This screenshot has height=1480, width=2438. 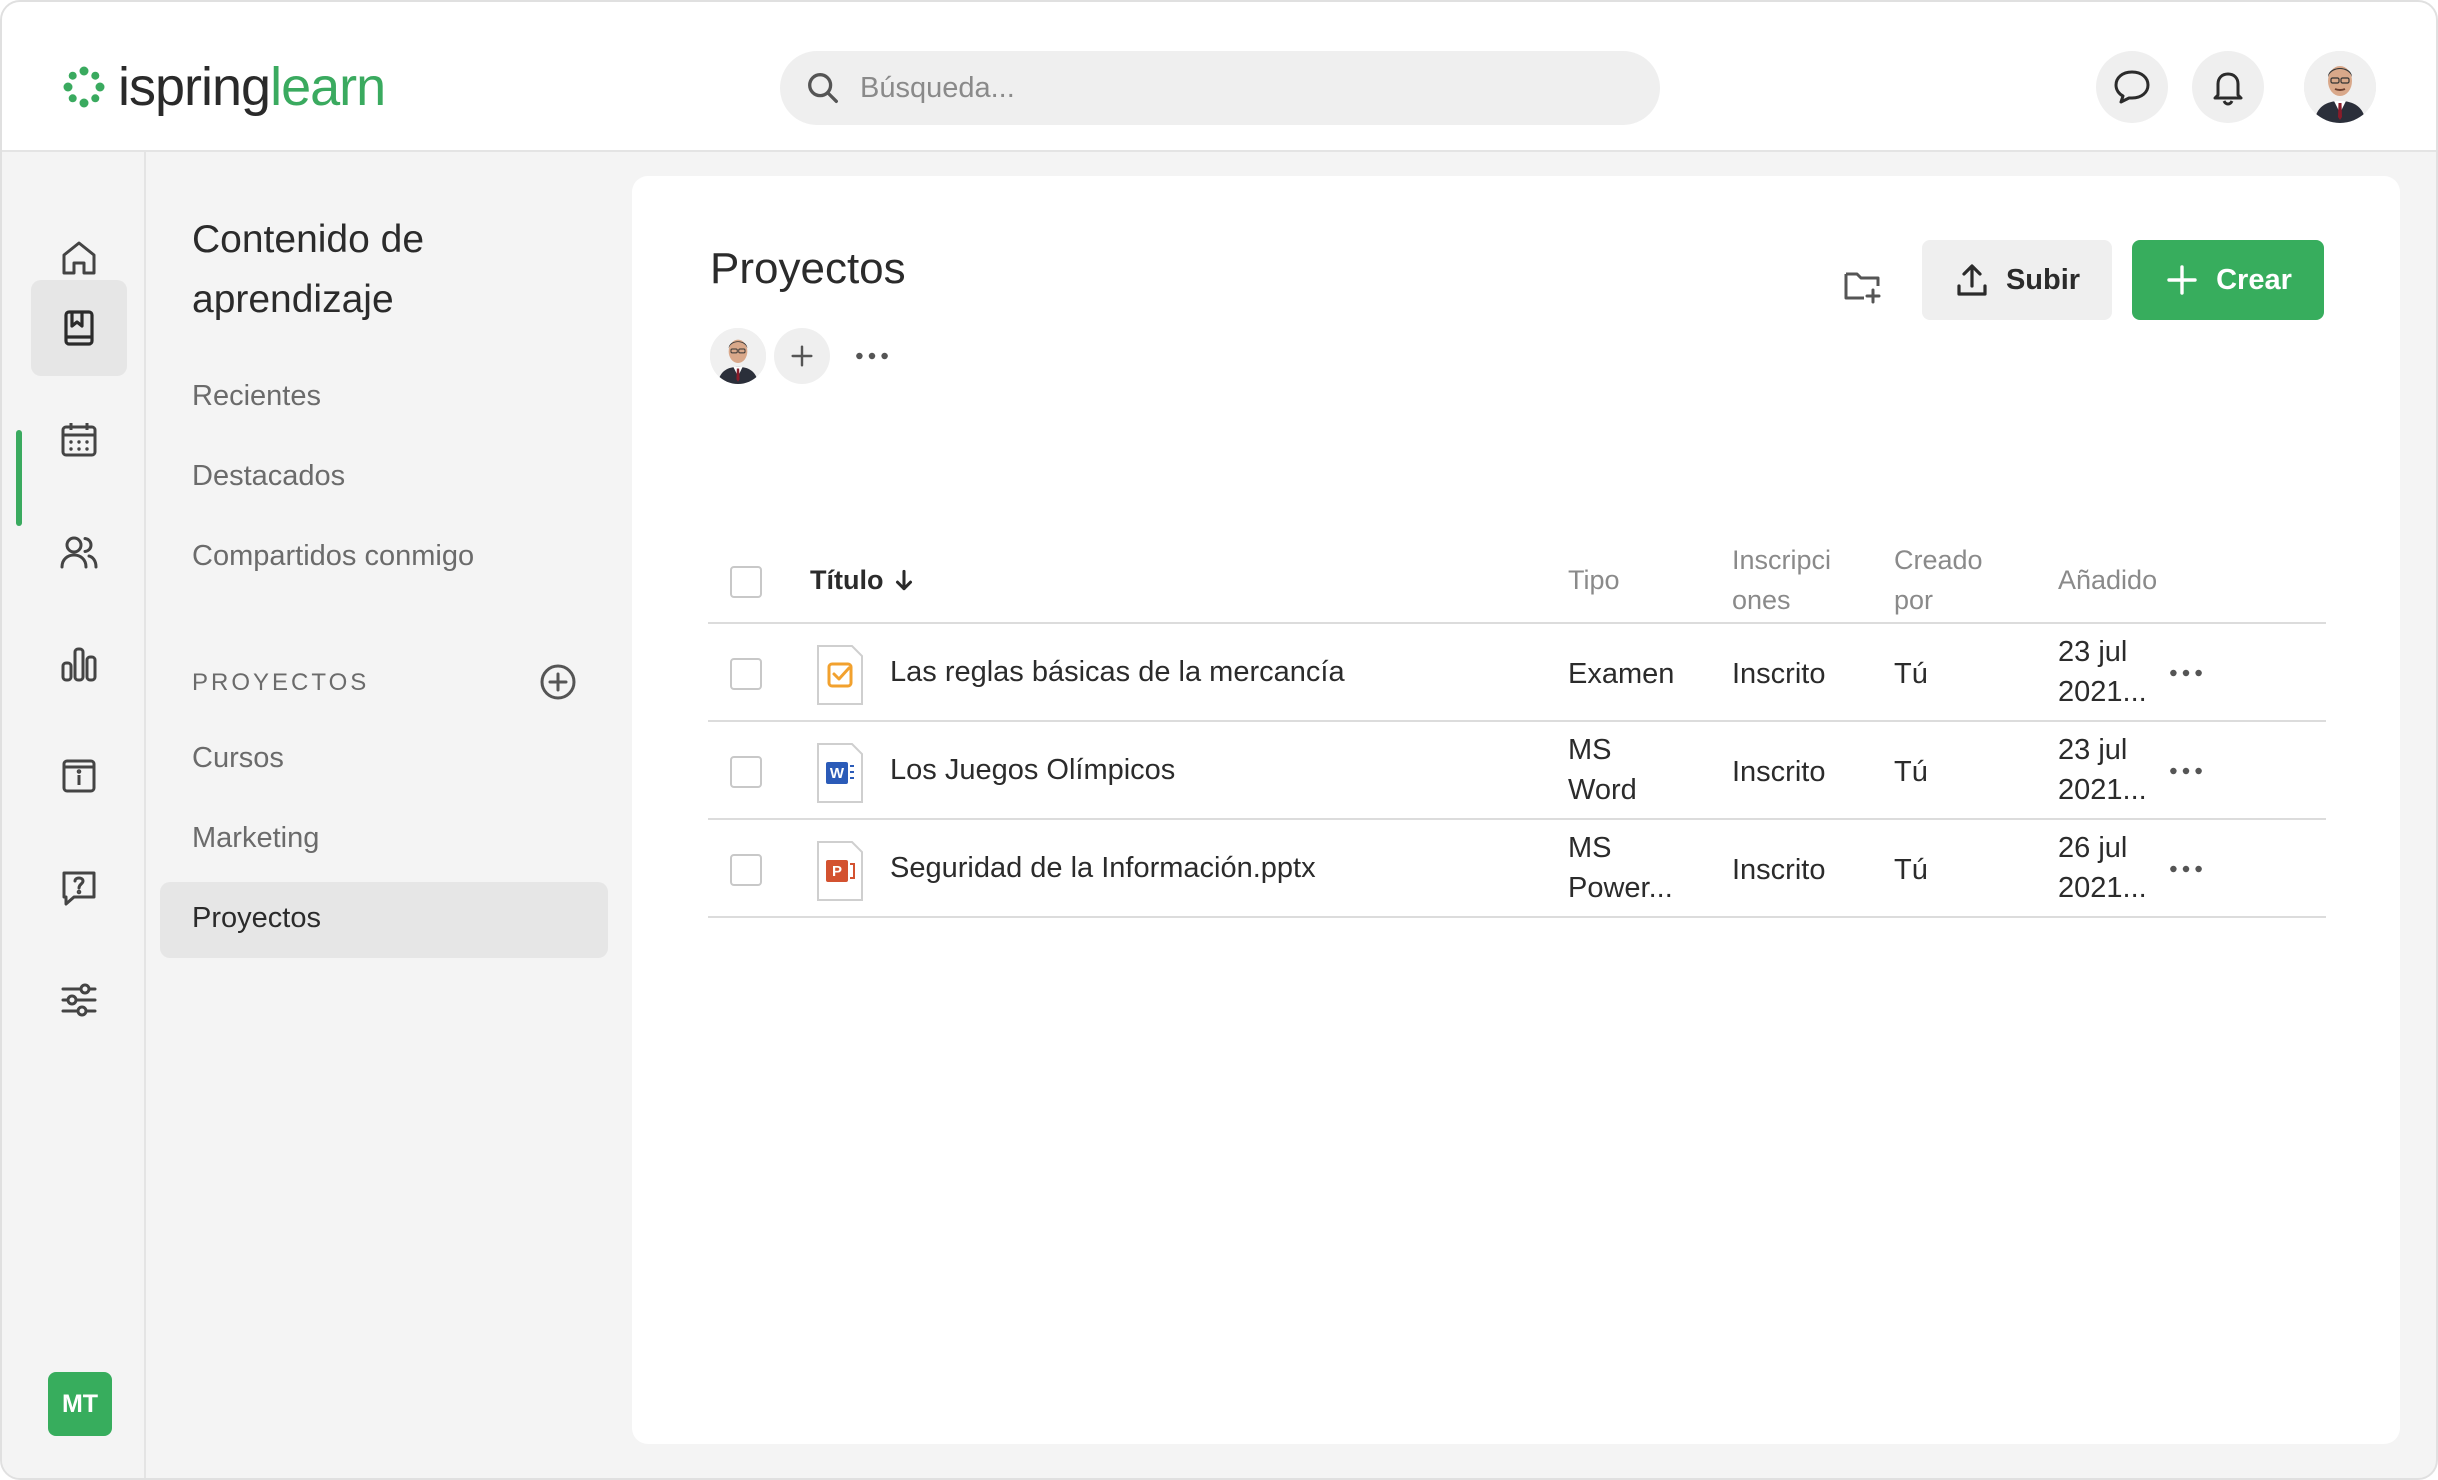 What do you see at coordinates (333, 556) in the screenshot?
I see `subnav-link-shared-with-me: Compartidos conmigo` at bounding box center [333, 556].